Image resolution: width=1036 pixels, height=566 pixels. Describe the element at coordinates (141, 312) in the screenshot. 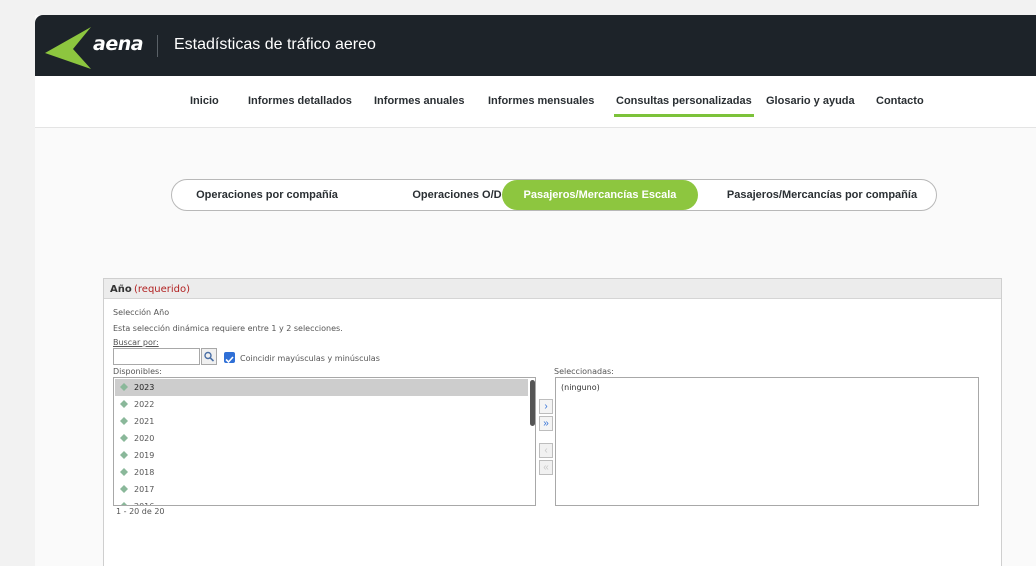

I see `selection-subtitle: Selección Año` at that location.